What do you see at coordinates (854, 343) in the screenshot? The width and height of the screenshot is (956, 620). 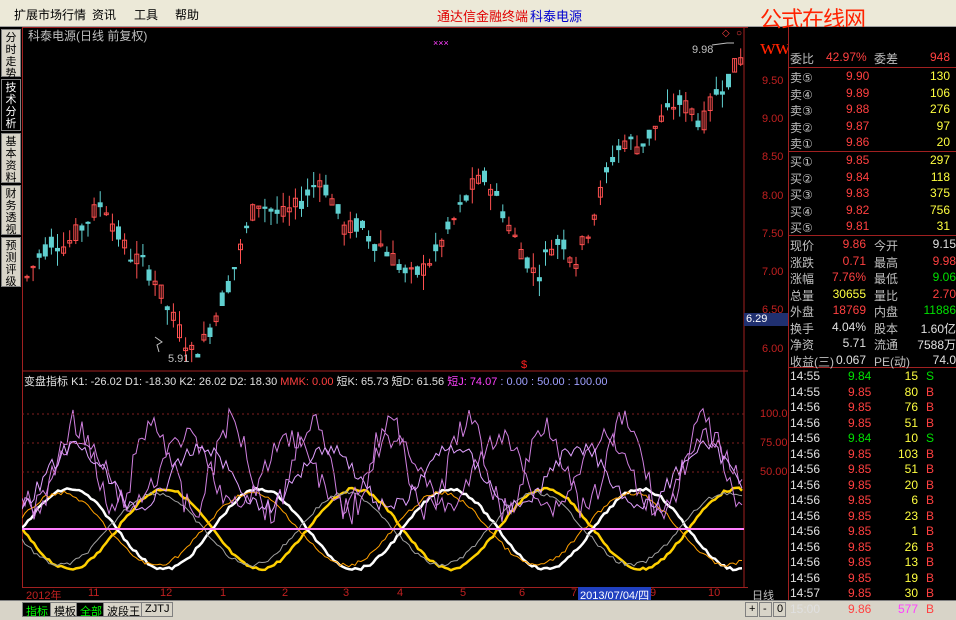 I see `stat-value: 5.71` at bounding box center [854, 343].